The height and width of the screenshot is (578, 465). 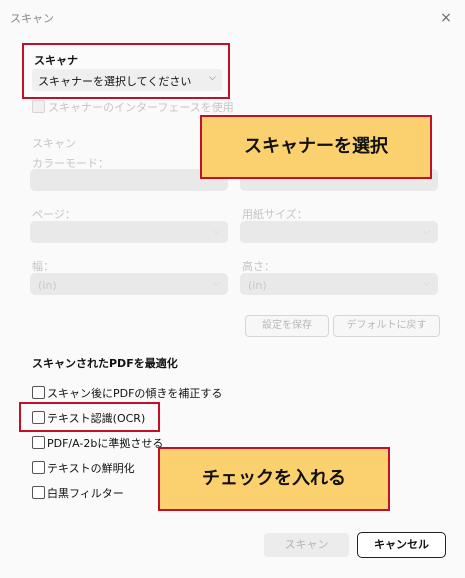 I want to click on pdfa-checkbox, so click(x=38, y=442).